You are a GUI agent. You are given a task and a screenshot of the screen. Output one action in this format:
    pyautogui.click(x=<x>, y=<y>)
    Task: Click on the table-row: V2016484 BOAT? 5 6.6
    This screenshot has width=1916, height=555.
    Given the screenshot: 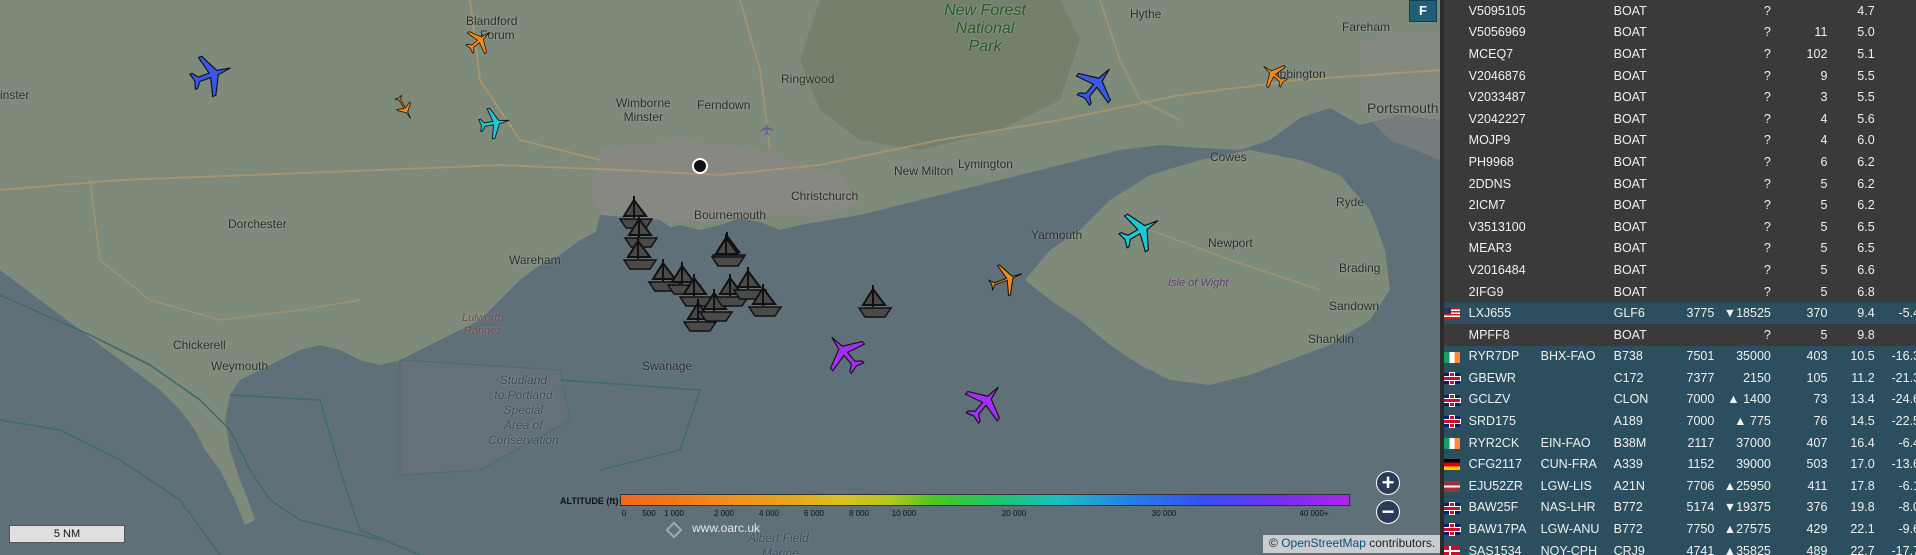 What is the action you would take?
    pyautogui.click(x=1680, y=270)
    